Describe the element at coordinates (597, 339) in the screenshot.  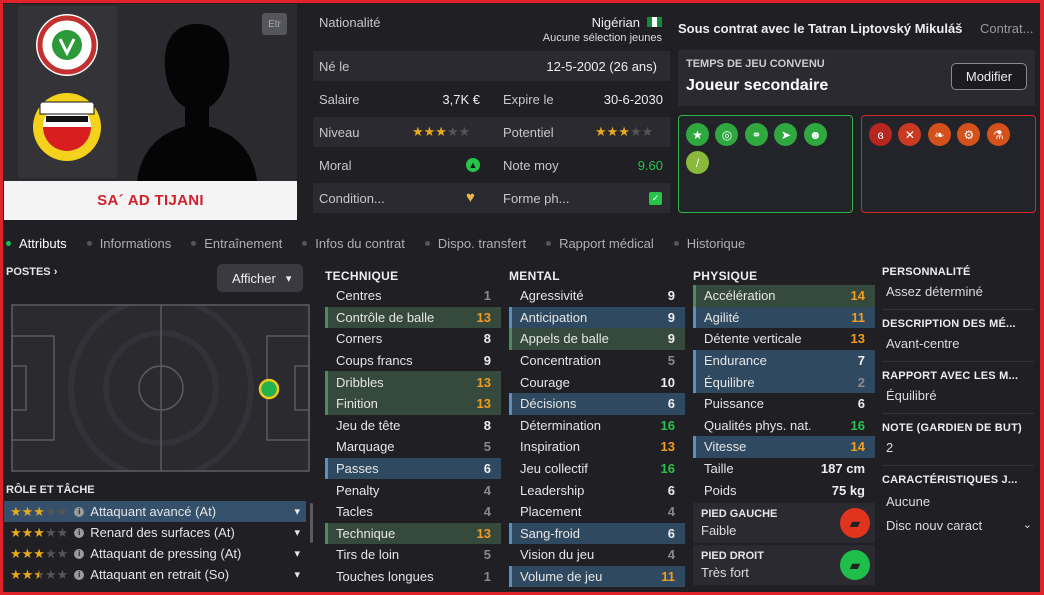
I see `attribute-row: Appels de balle 9` at that location.